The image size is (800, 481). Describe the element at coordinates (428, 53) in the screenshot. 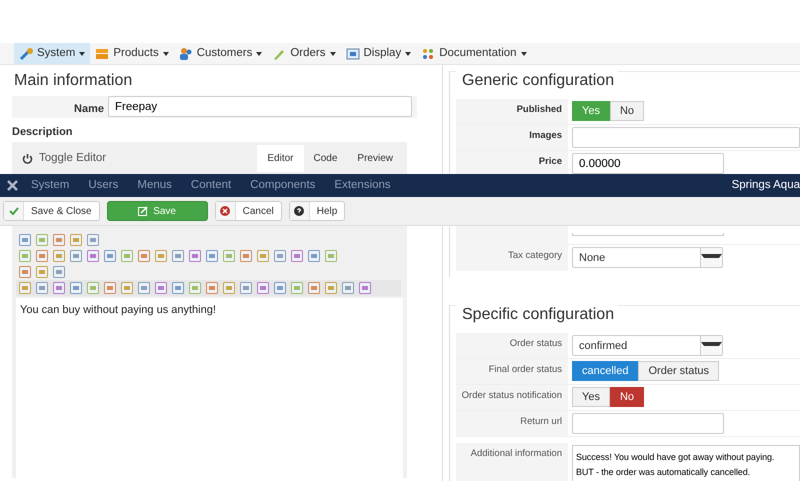

I see `dots-icon` at that location.